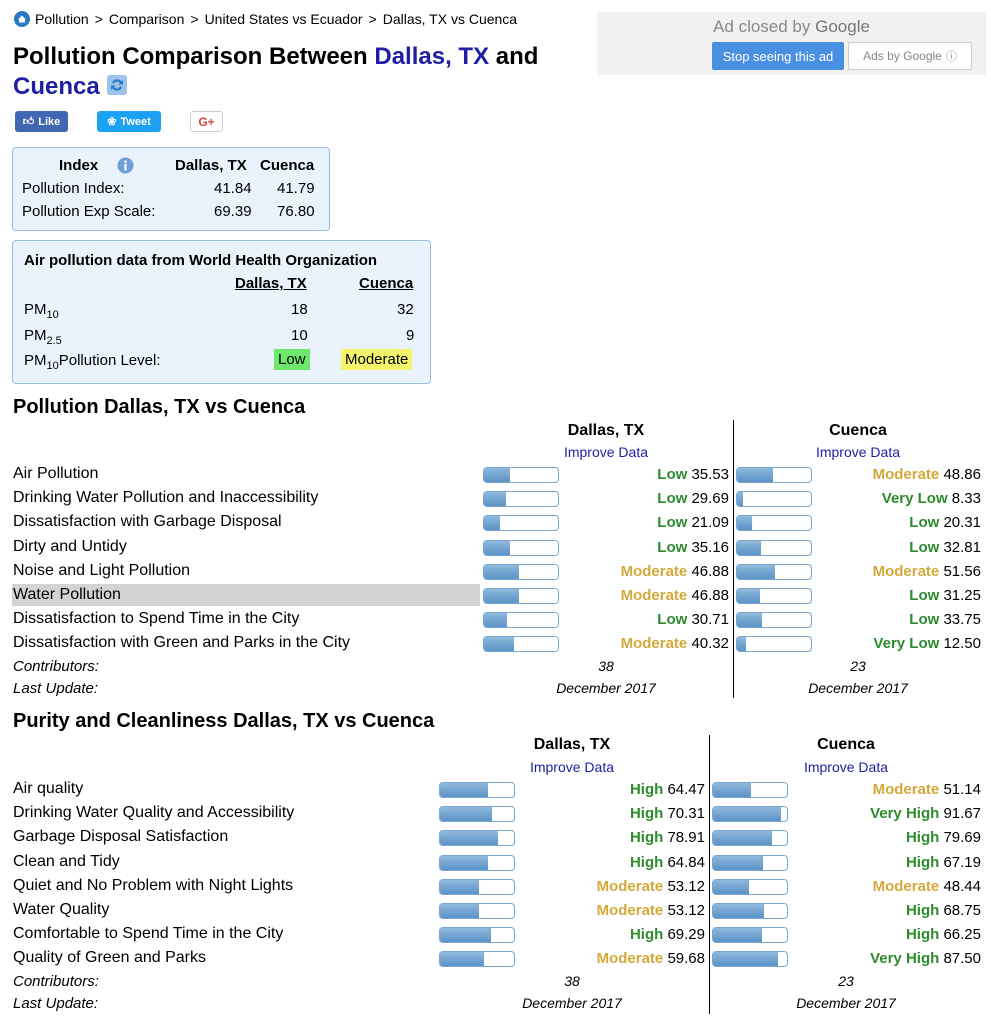 The height and width of the screenshot is (1024, 991). I want to click on home-icon, so click(22, 19).